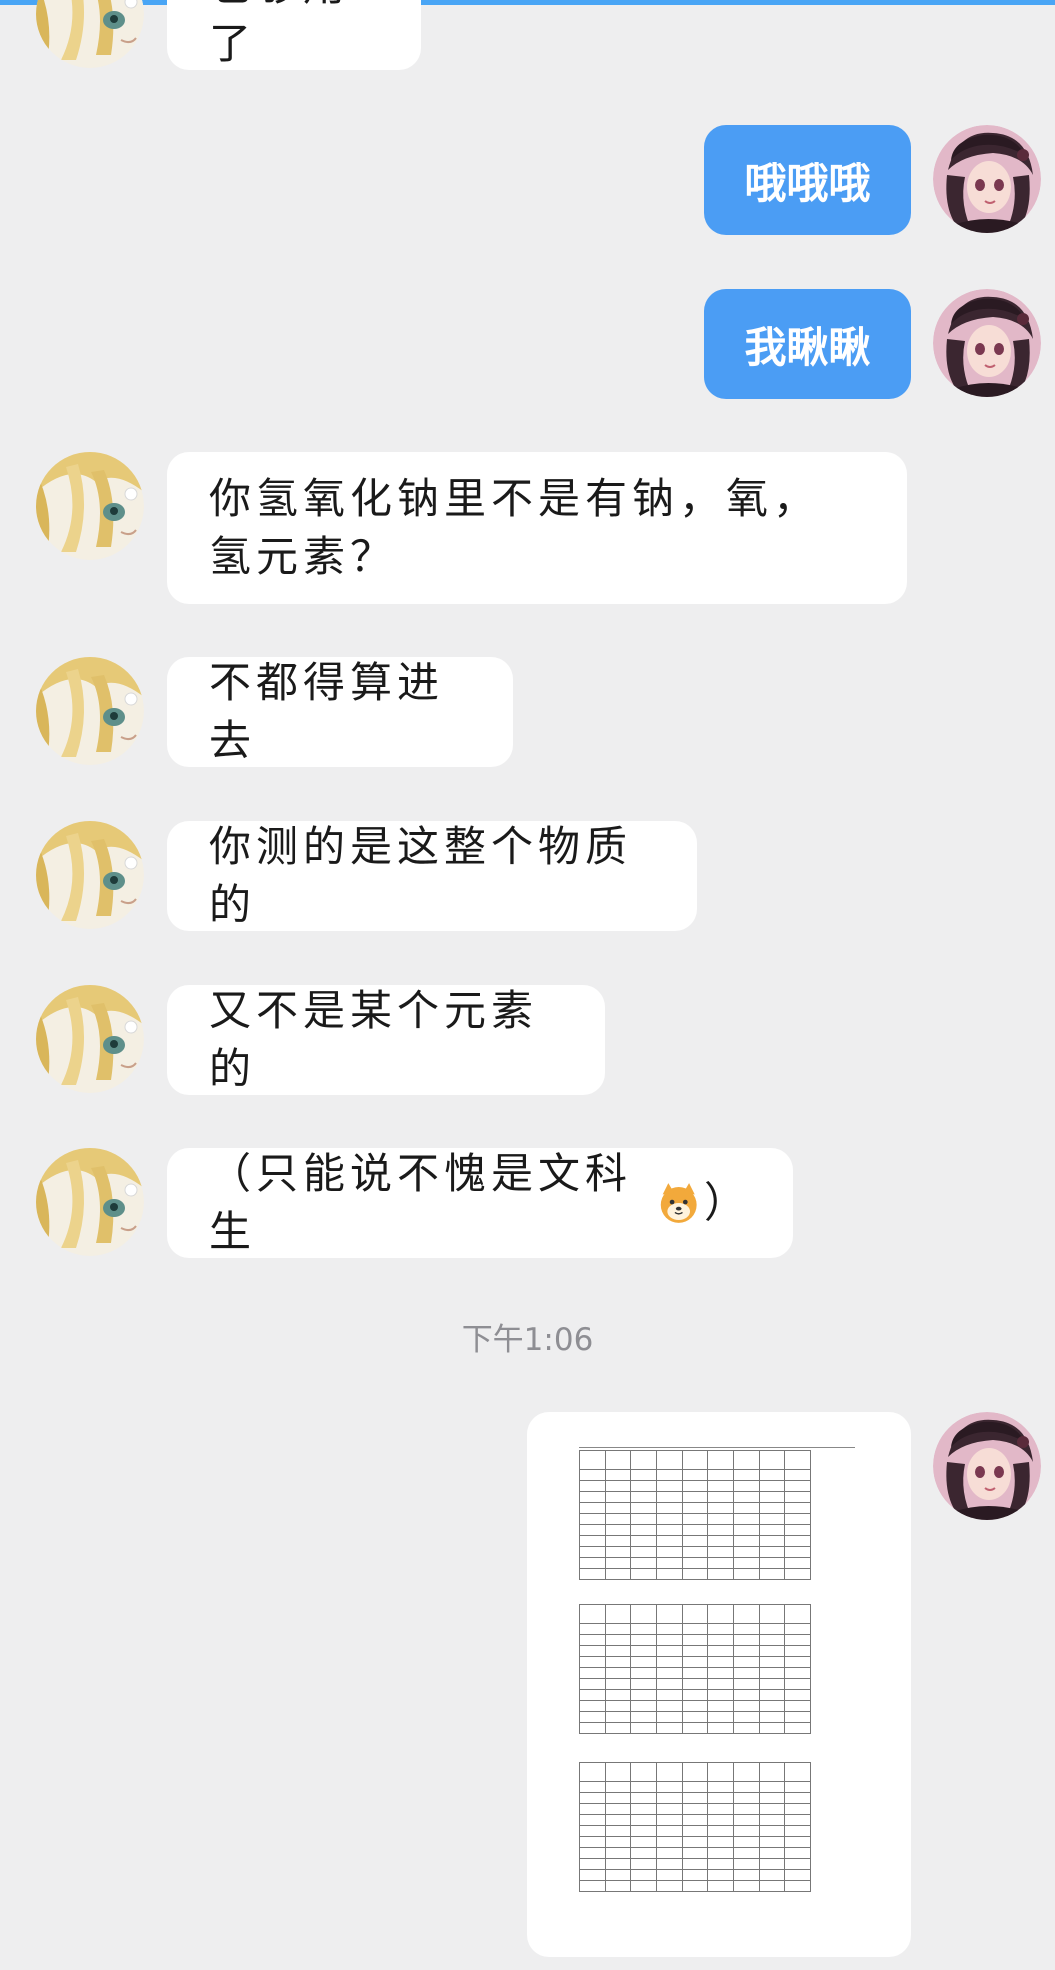 The width and height of the screenshot is (1055, 1970). What do you see at coordinates (678, 1203) in the screenshot?
I see `shiba-dog-emoji` at bounding box center [678, 1203].